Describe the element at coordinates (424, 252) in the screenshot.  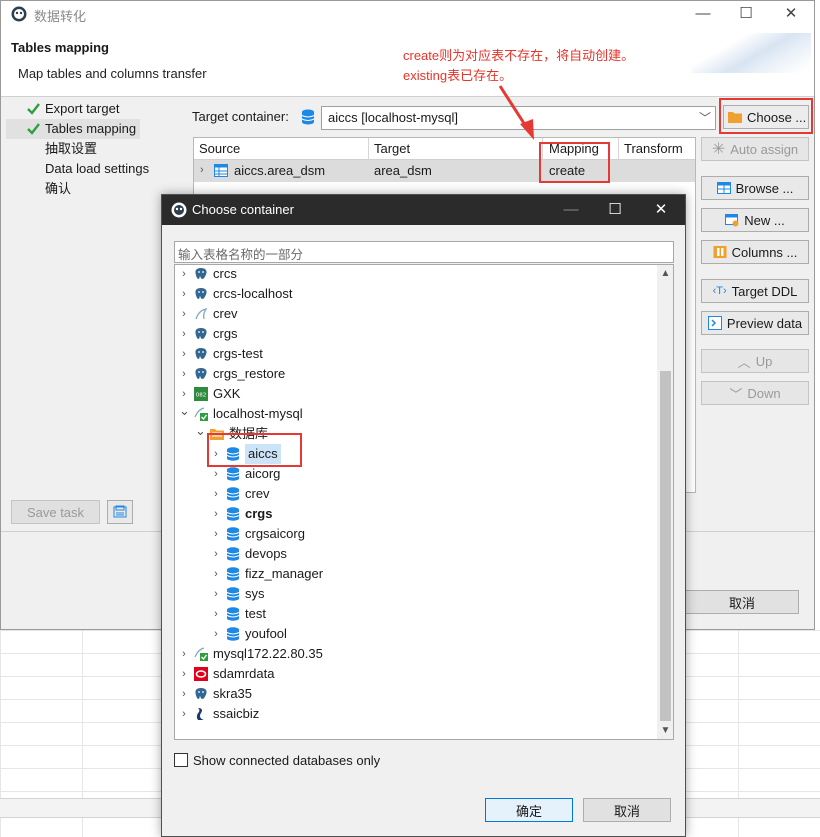
I see `filter-input: 输入表格名称的一部分` at that location.